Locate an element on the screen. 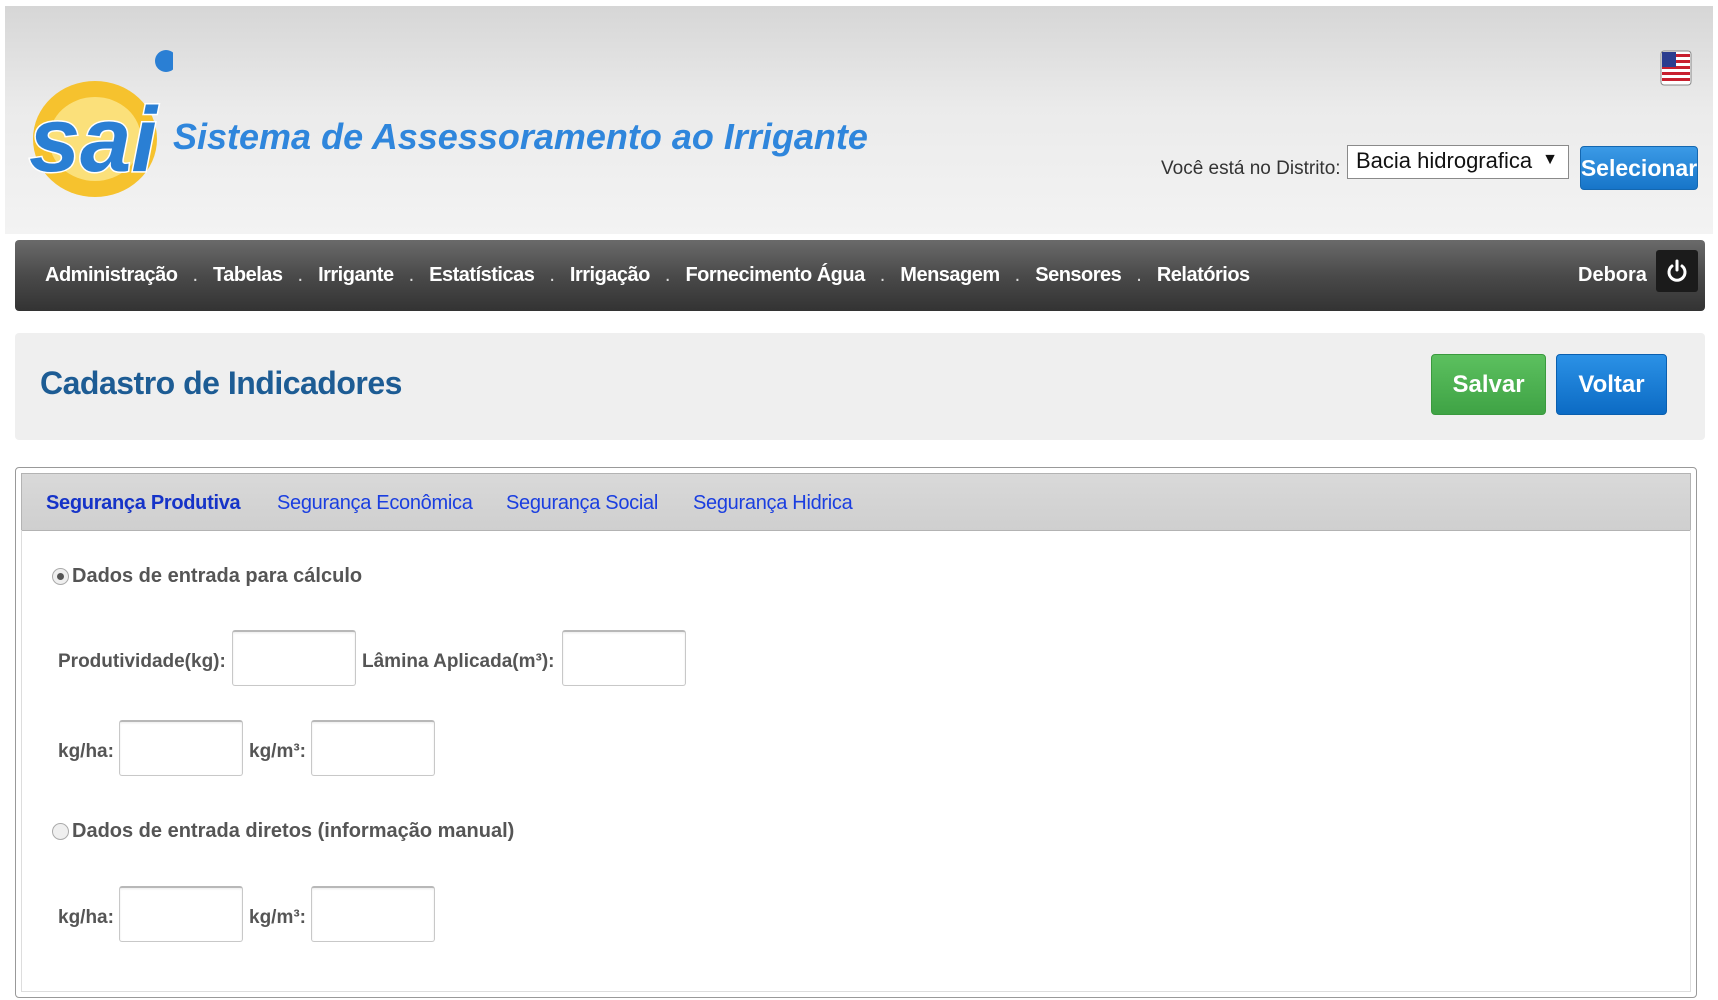  calc-option-row: Dados de entrada para cálculo is located at coordinates (207, 576).